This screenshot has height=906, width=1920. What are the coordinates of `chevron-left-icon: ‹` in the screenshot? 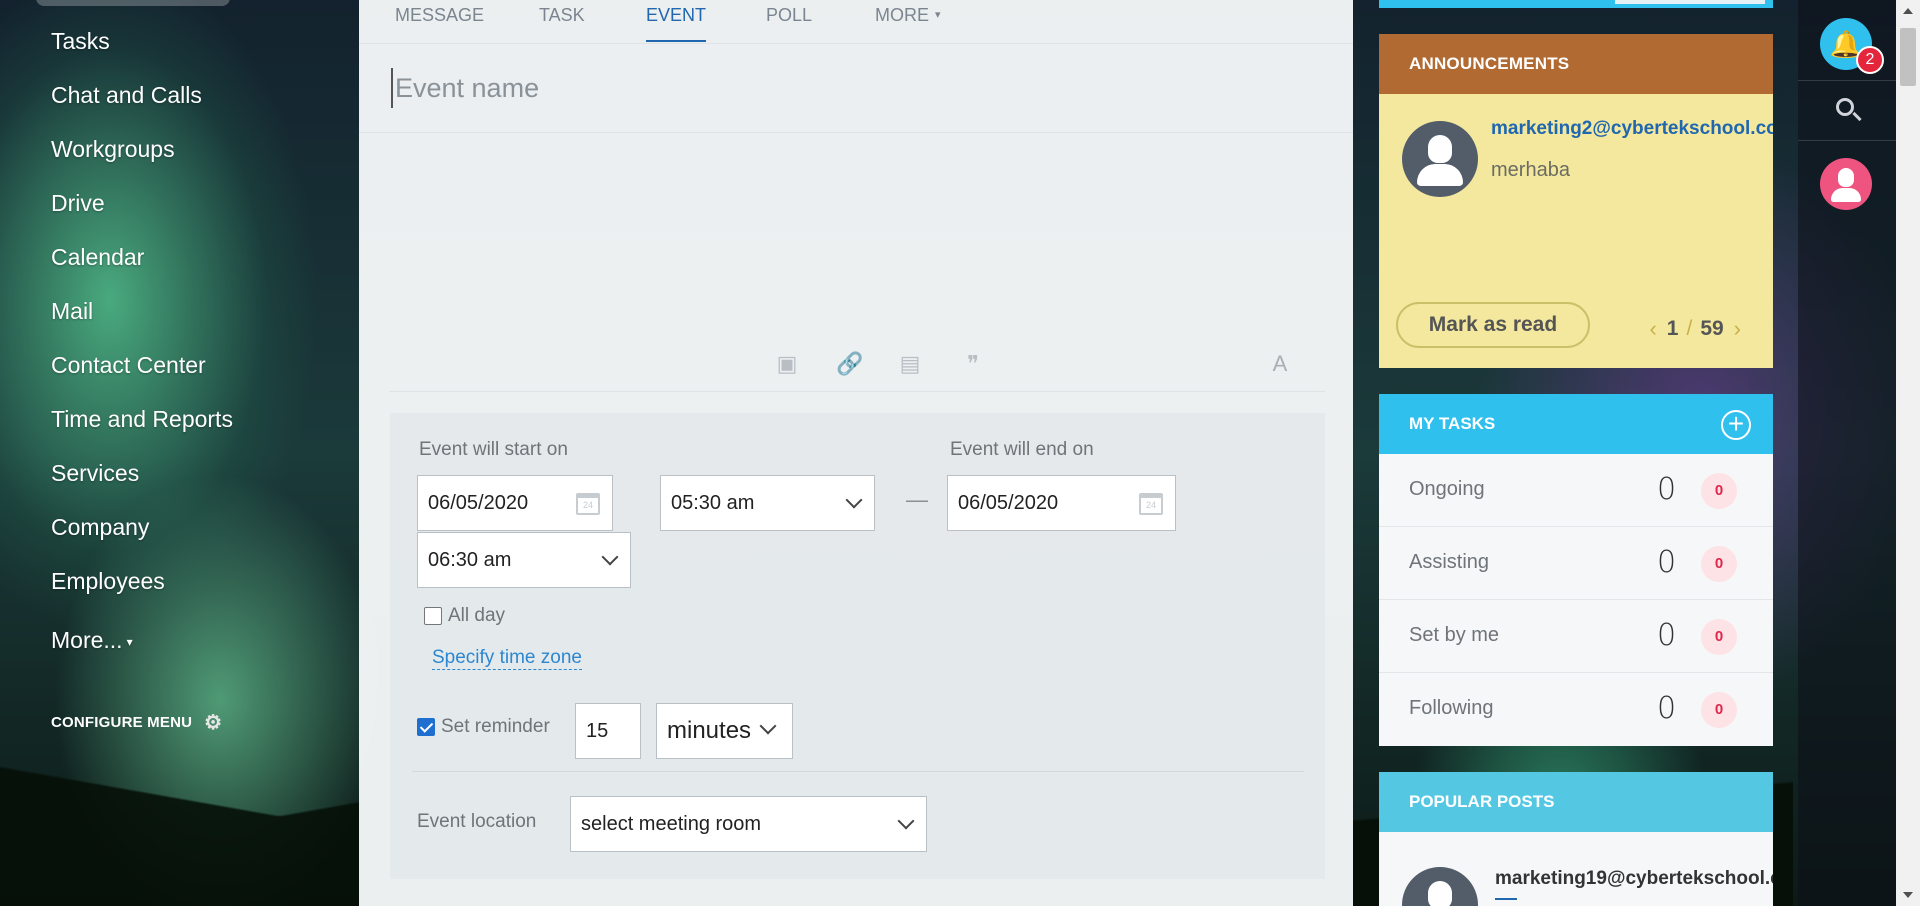 It's located at (1652, 329).